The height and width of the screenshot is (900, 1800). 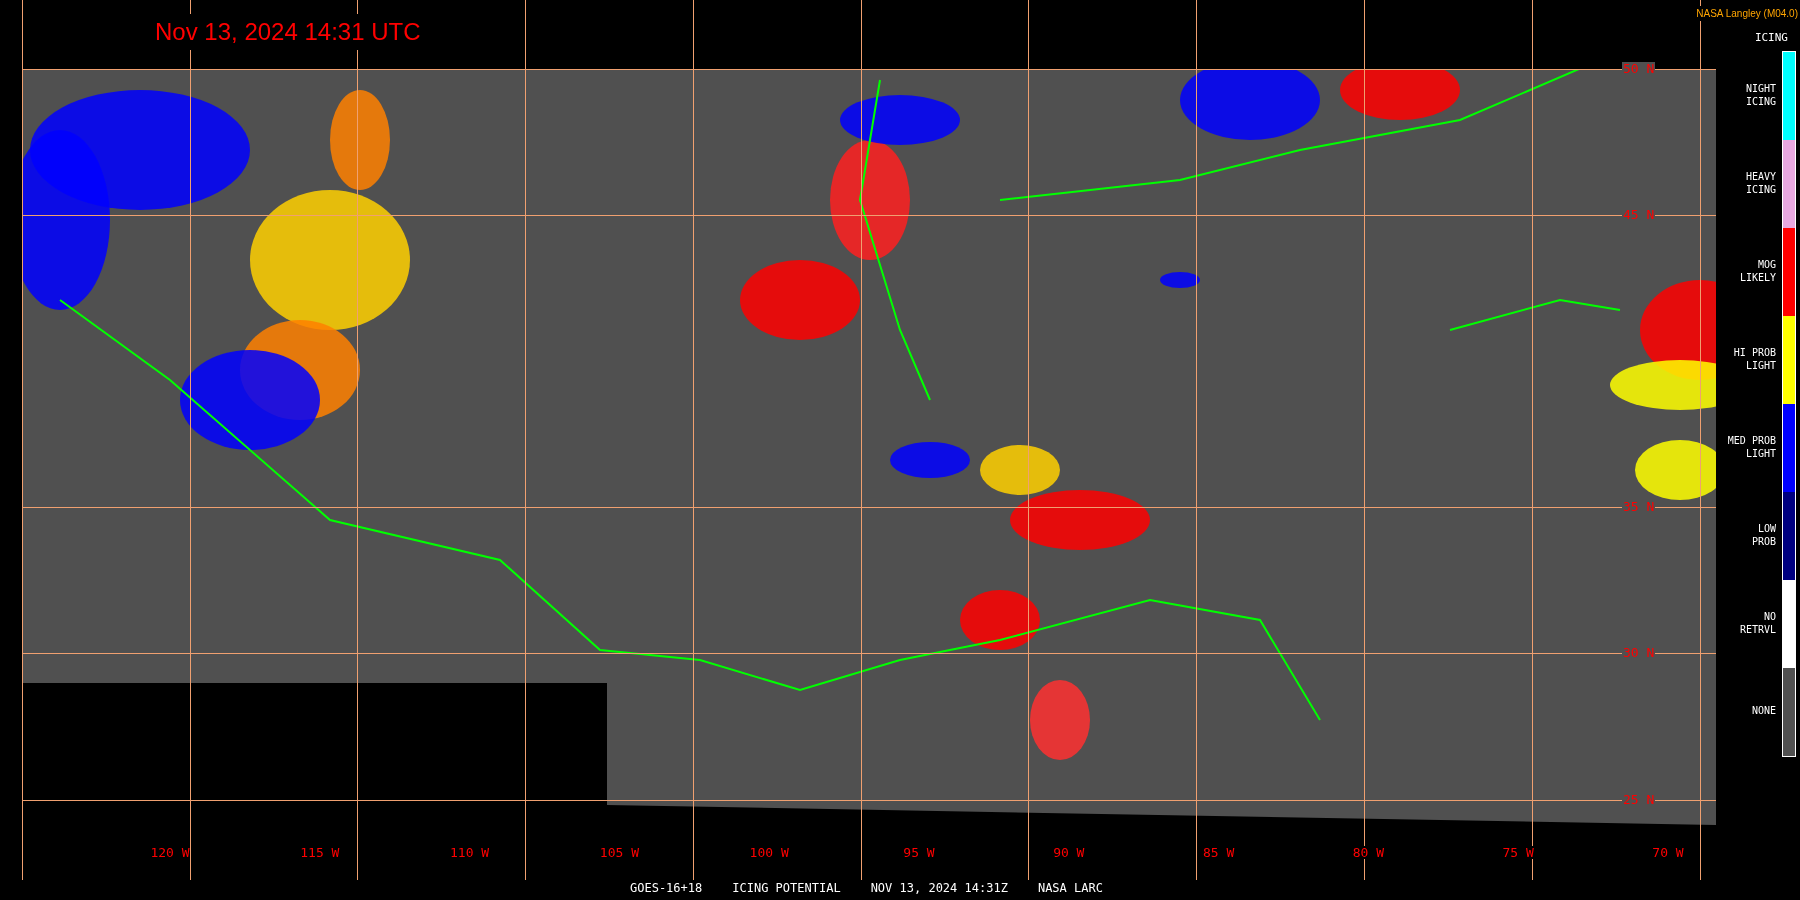 What do you see at coordinates (1747, 13) in the screenshot?
I see `credit-label: NASA Langley (M04.0)` at bounding box center [1747, 13].